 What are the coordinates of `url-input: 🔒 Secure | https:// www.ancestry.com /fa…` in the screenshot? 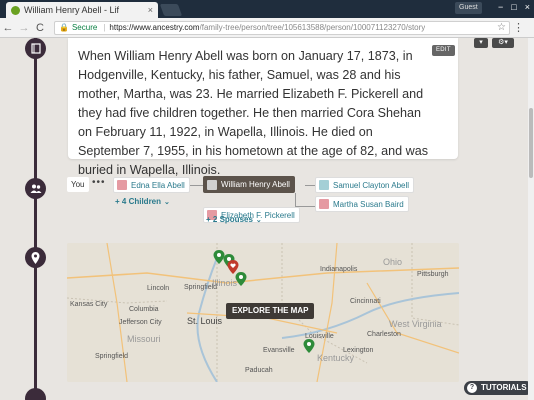 It's located at (282, 27).